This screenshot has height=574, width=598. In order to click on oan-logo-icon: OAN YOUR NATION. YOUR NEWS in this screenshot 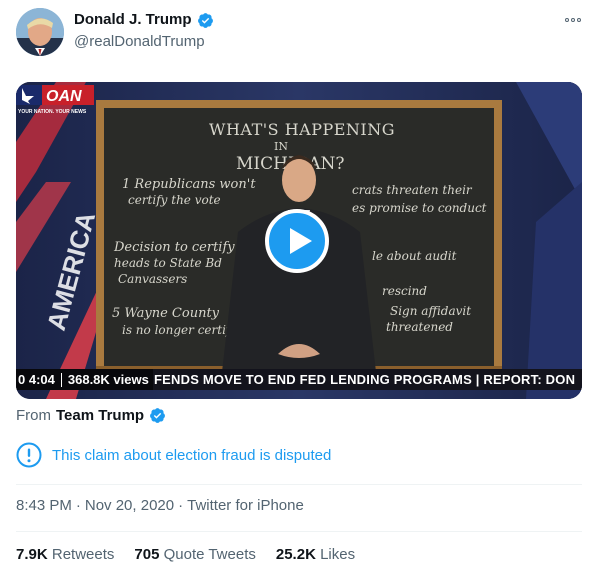, I will do `click(55, 100)`.